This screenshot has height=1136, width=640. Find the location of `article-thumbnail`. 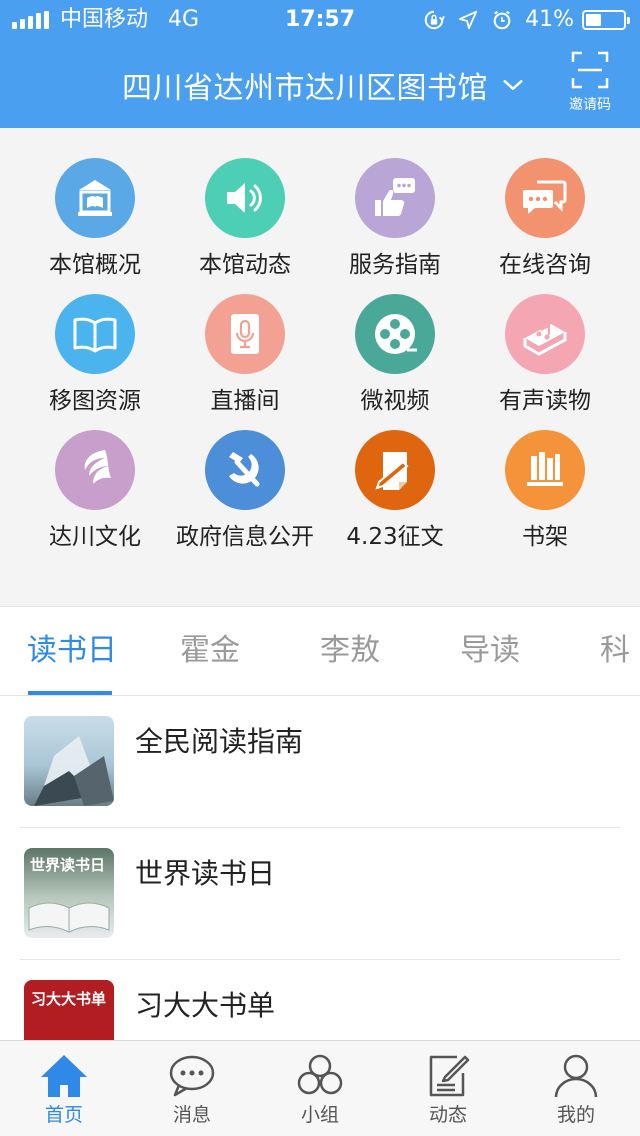

article-thumbnail is located at coordinates (69, 761).